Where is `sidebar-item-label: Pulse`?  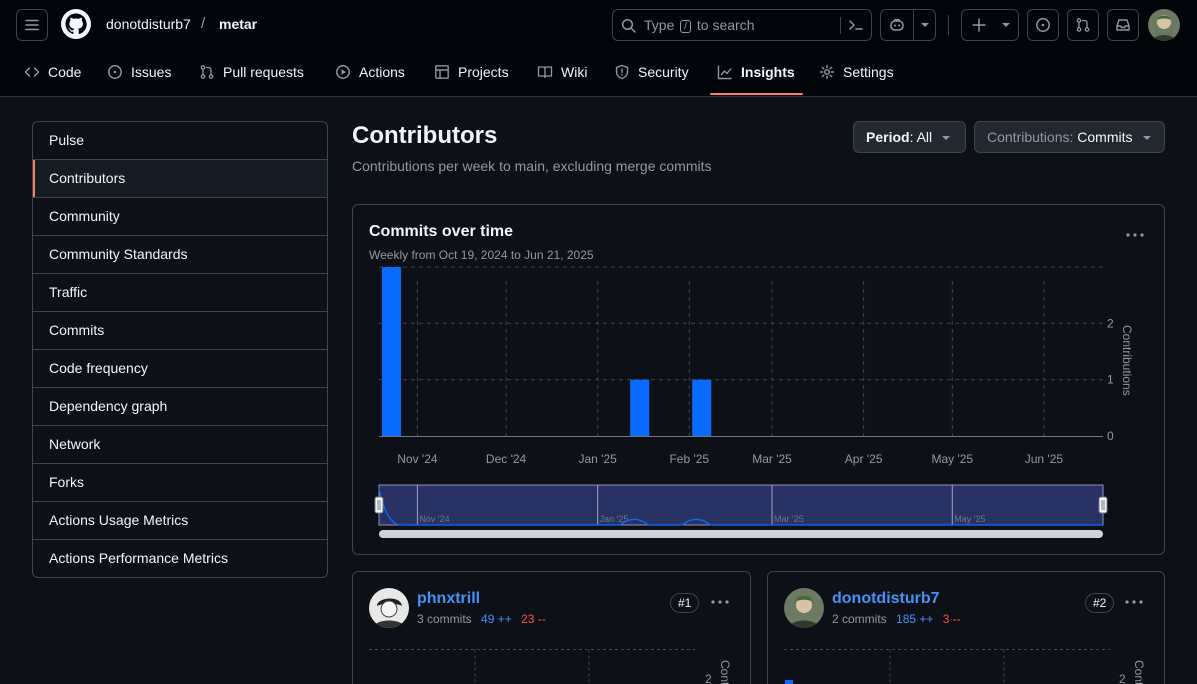 sidebar-item-label: Pulse is located at coordinates (67, 140).